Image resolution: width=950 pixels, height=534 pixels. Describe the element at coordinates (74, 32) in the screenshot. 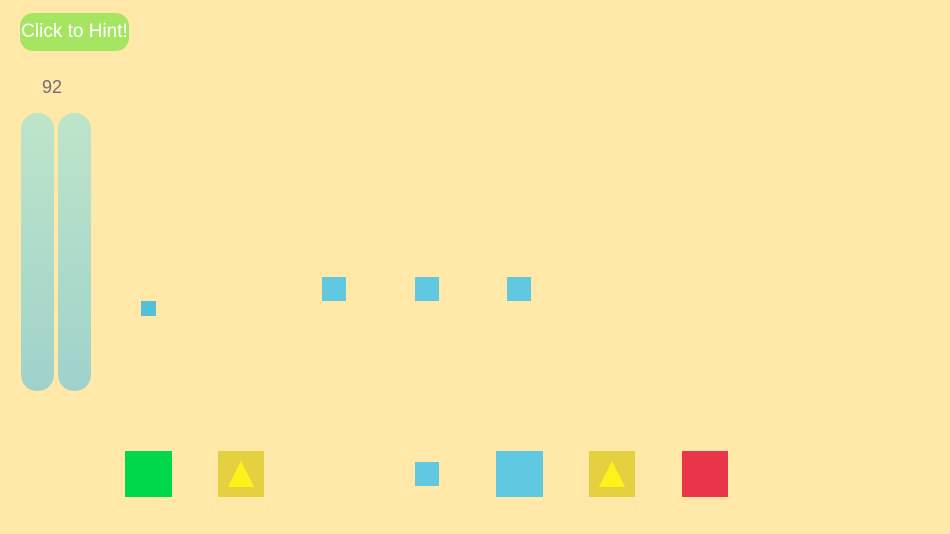

I see `hint-button: Click to Hint!` at that location.